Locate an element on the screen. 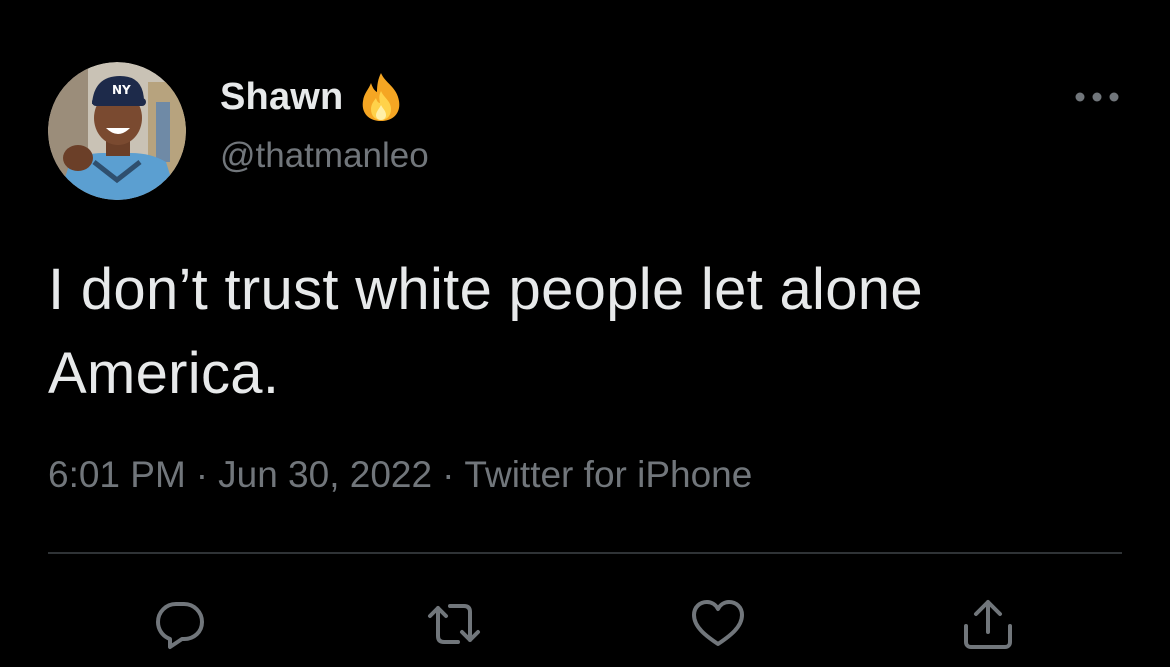 The image size is (1170, 667). author-handle: @thatmanleo is located at coordinates (324, 156).